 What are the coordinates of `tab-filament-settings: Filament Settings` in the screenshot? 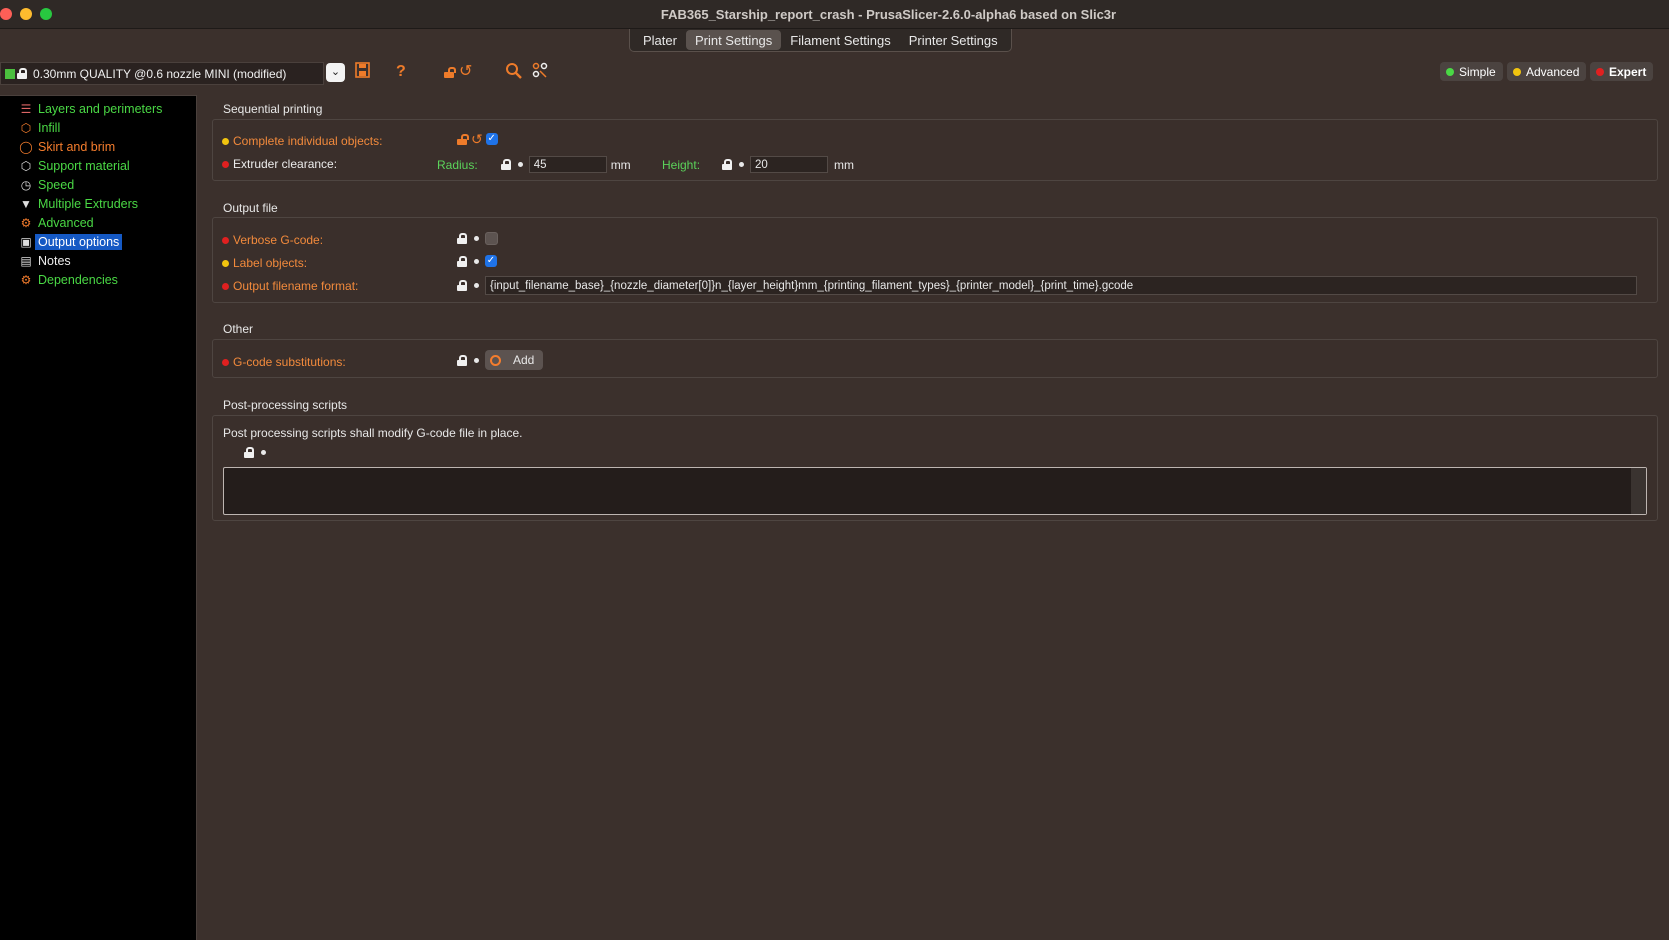 It's located at (840, 40).